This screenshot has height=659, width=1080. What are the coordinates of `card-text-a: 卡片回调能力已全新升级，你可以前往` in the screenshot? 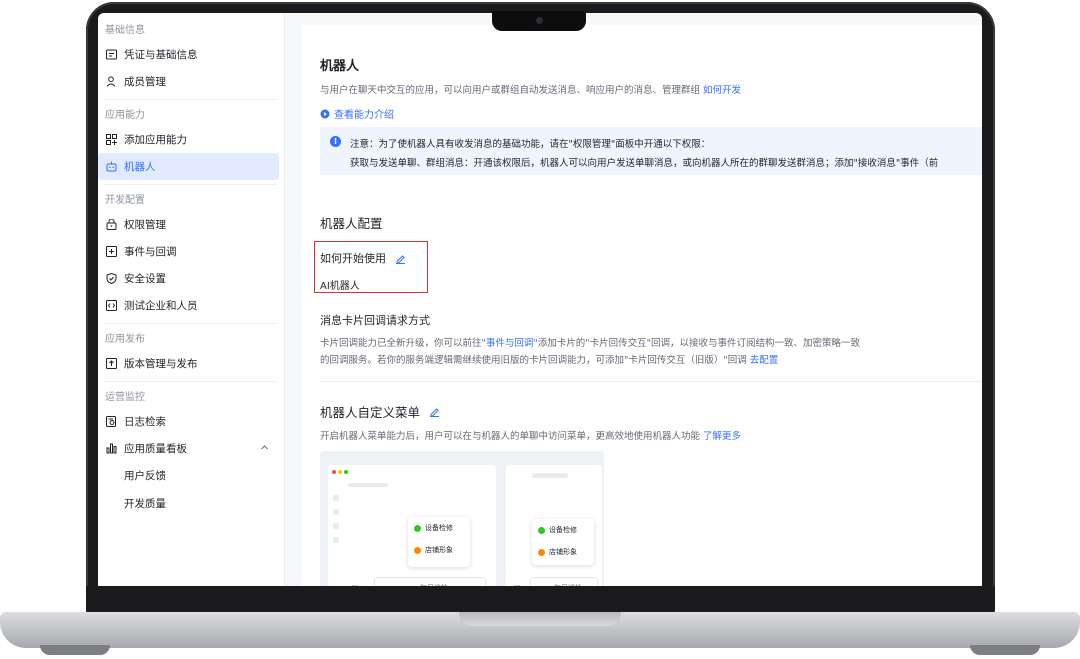 It's located at (401, 343).